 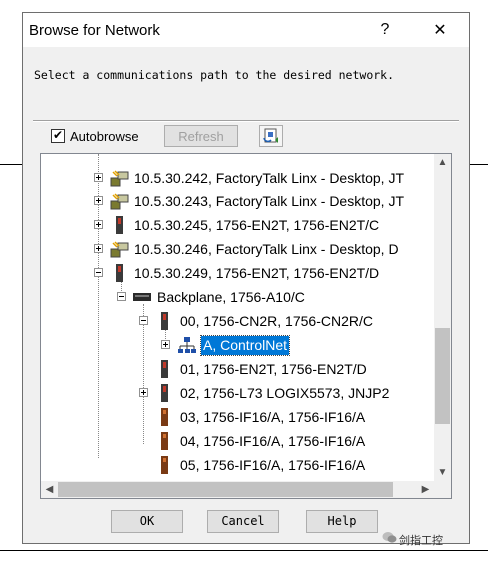 I want to click on background-line-bottom, so click(x=244, y=550).